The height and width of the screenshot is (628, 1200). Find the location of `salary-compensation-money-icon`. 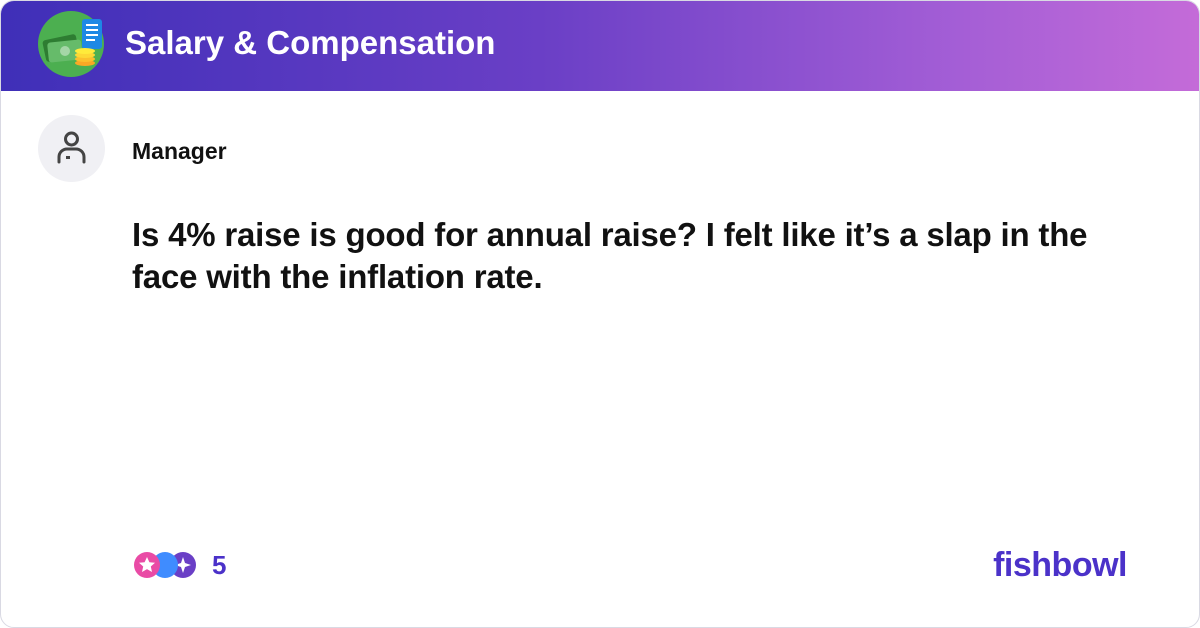

salary-compensation-money-icon is located at coordinates (71, 44).